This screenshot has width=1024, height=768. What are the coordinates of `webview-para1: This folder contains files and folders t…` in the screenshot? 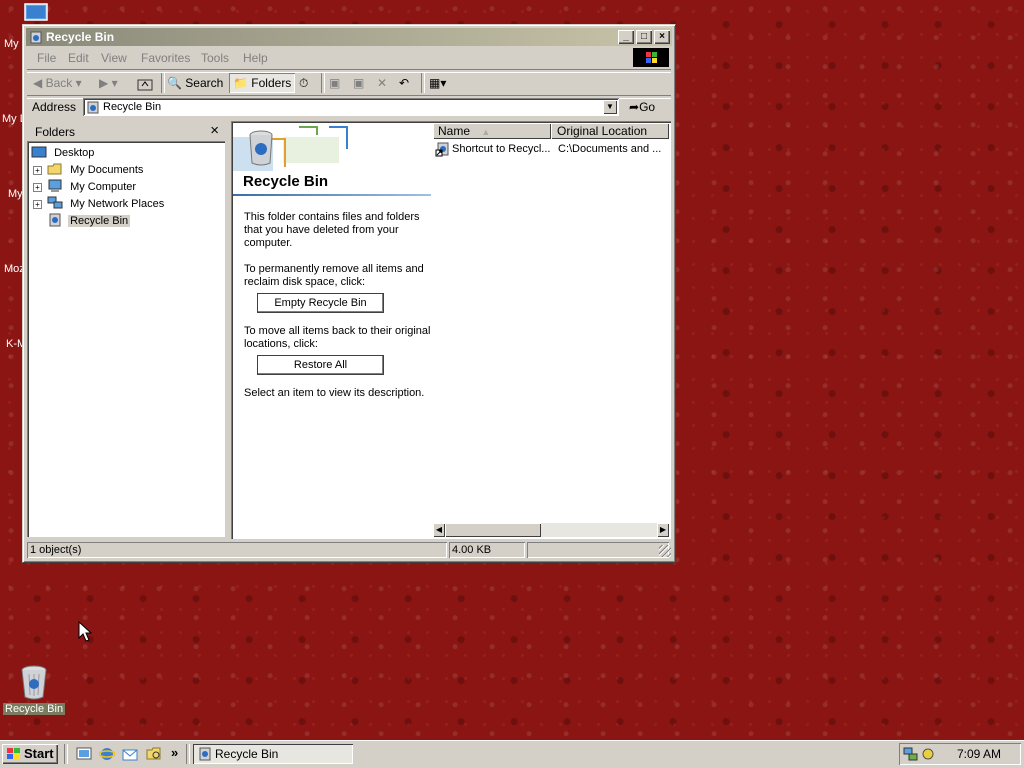 It's located at (332, 230).